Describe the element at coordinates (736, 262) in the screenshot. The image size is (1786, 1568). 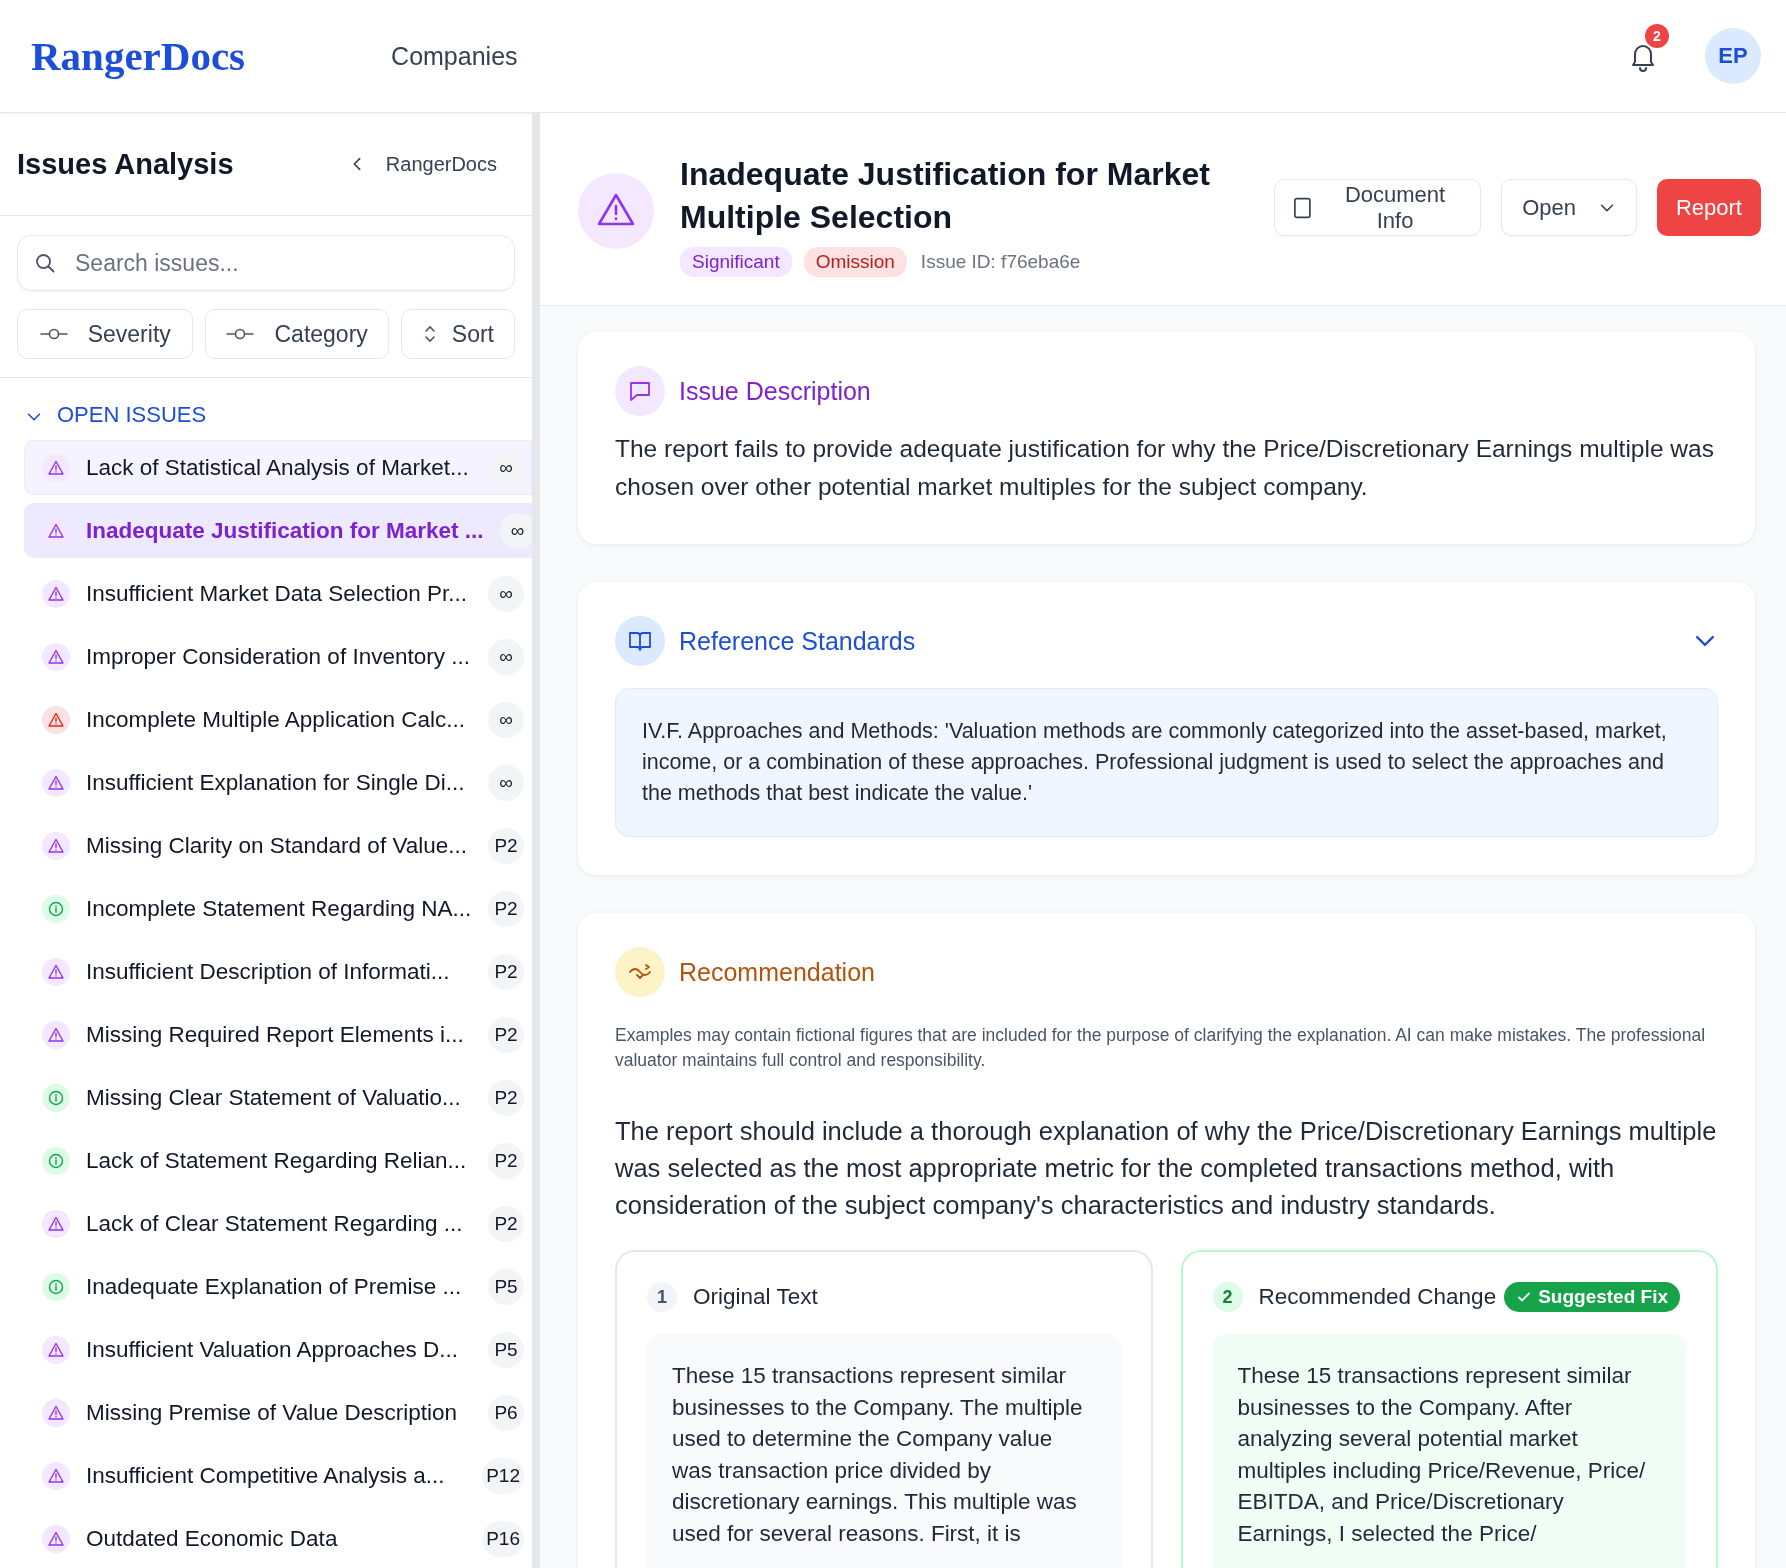
I see `severity-tag: Significant` at that location.